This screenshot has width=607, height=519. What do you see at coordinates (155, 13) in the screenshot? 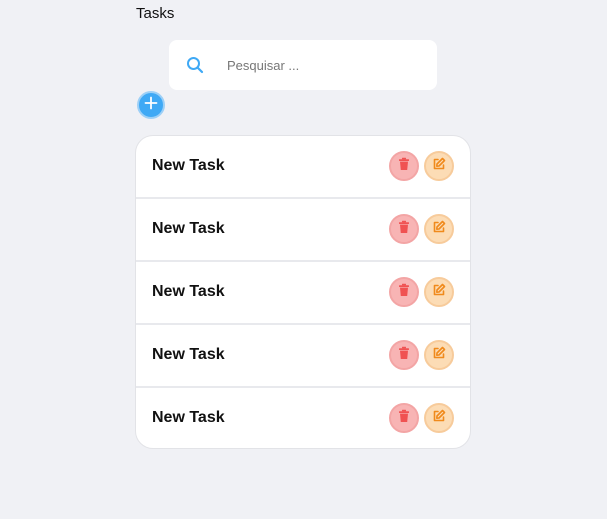
I see `page-title: Tasks` at bounding box center [155, 13].